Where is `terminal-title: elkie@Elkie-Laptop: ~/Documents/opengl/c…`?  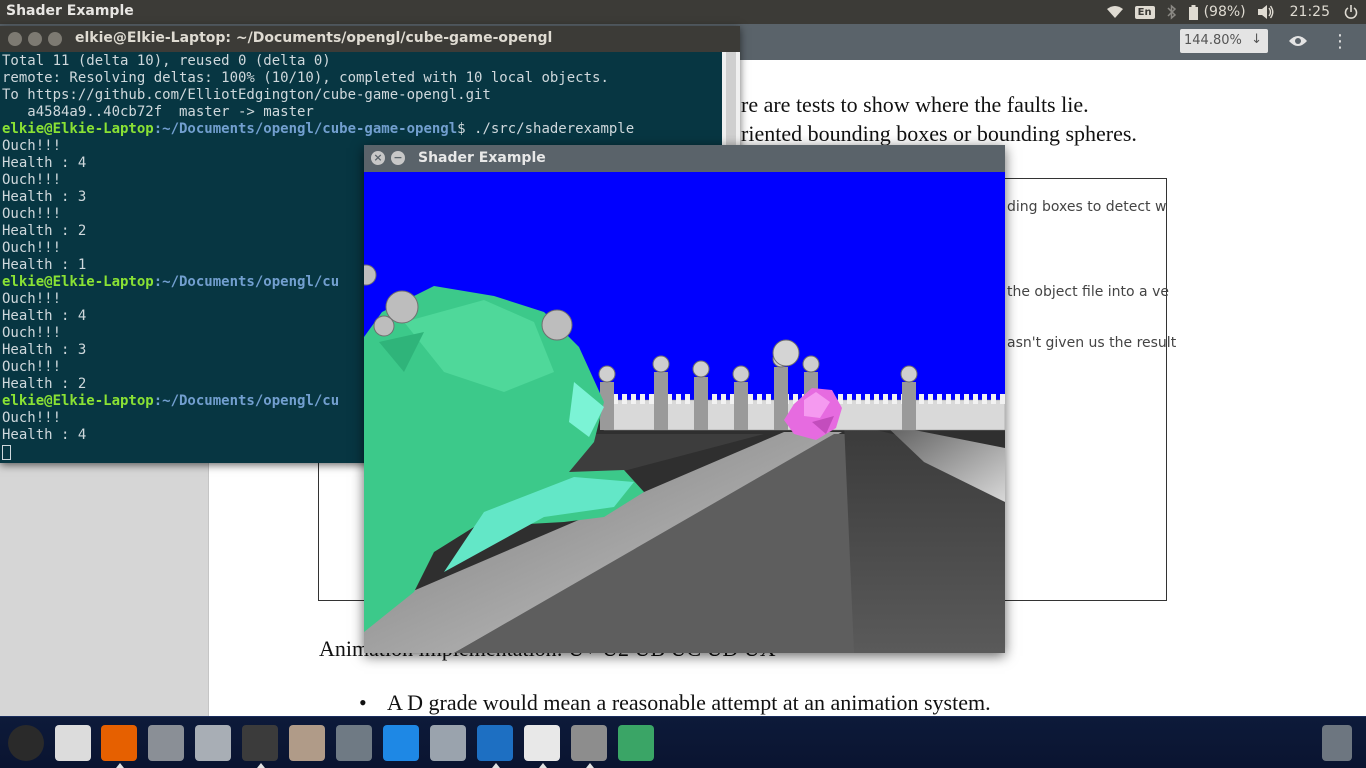
terminal-title: elkie@Elkie-Laptop: ~/Documents/opengl/c… is located at coordinates (314, 38).